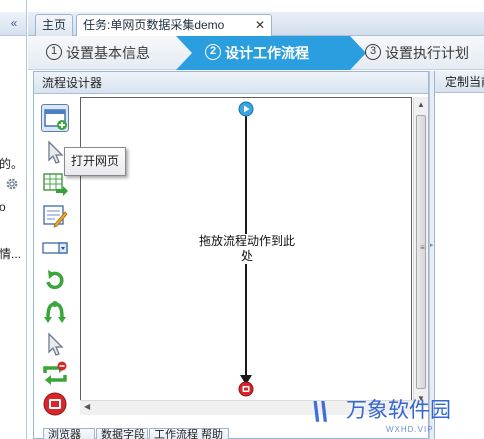 The height and width of the screenshot is (439, 484). I want to click on canvas-vertical-scrollbar: ▲ ≡ ▼, so click(420, 252).